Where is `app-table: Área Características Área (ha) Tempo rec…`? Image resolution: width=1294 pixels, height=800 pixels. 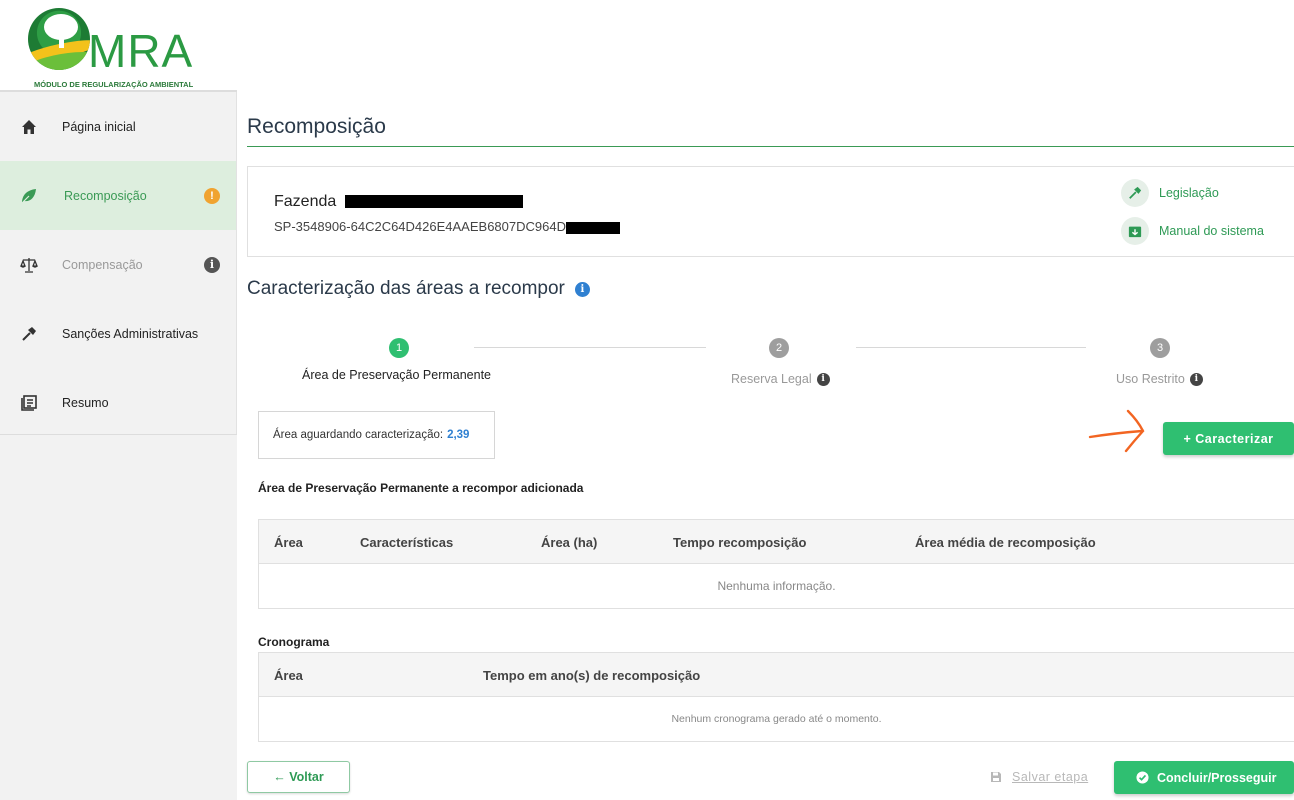
app-table: Área Características Área (ha) Tempo rec… is located at coordinates (776, 564).